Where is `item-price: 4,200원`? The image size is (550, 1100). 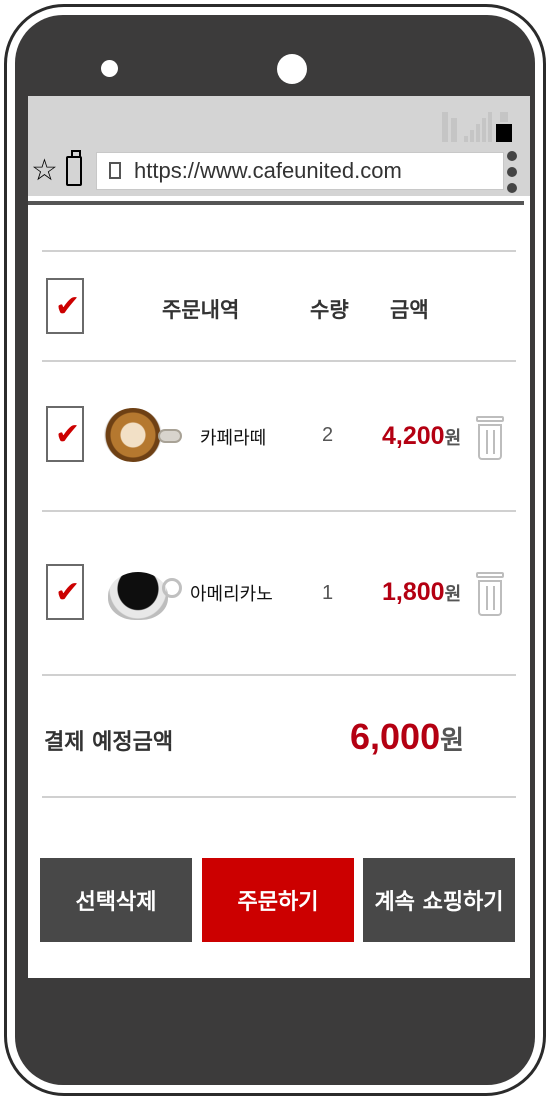
item-price: 4,200원 is located at coordinates (421, 436).